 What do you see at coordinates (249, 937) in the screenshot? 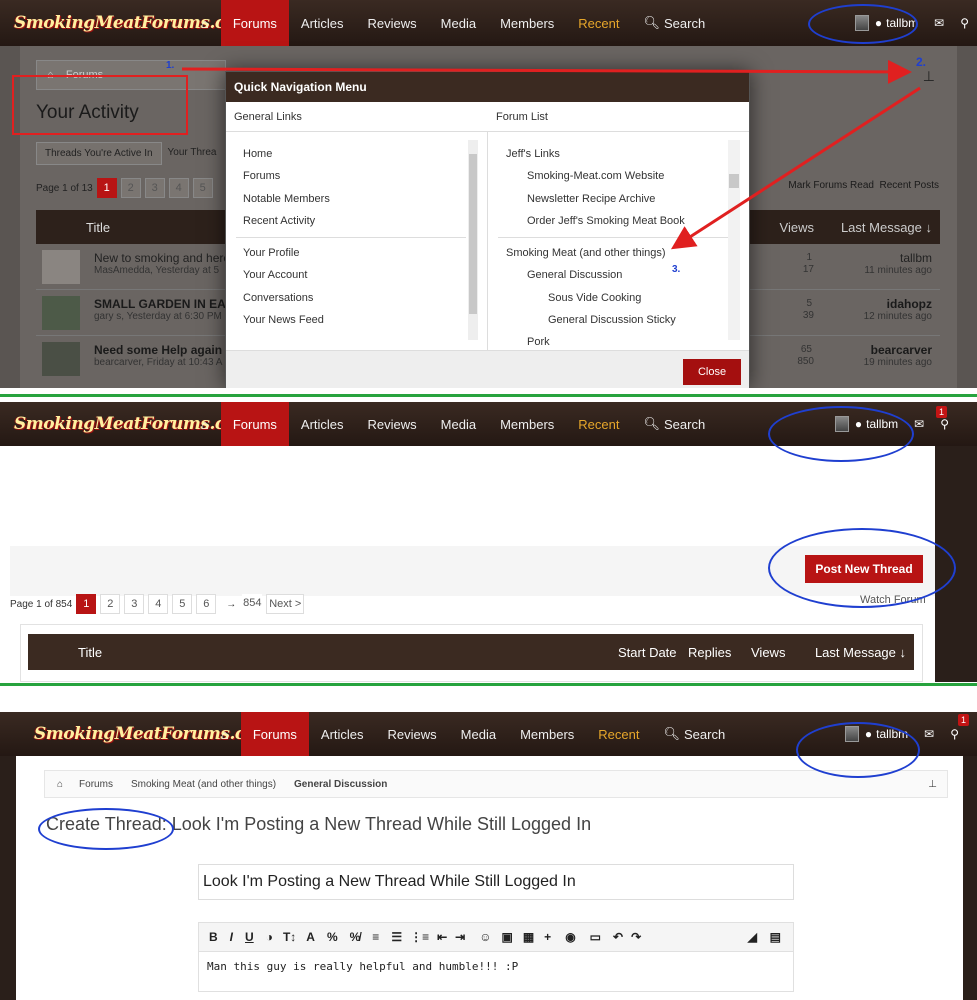
I see `underline-icon: U` at bounding box center [249, 937].